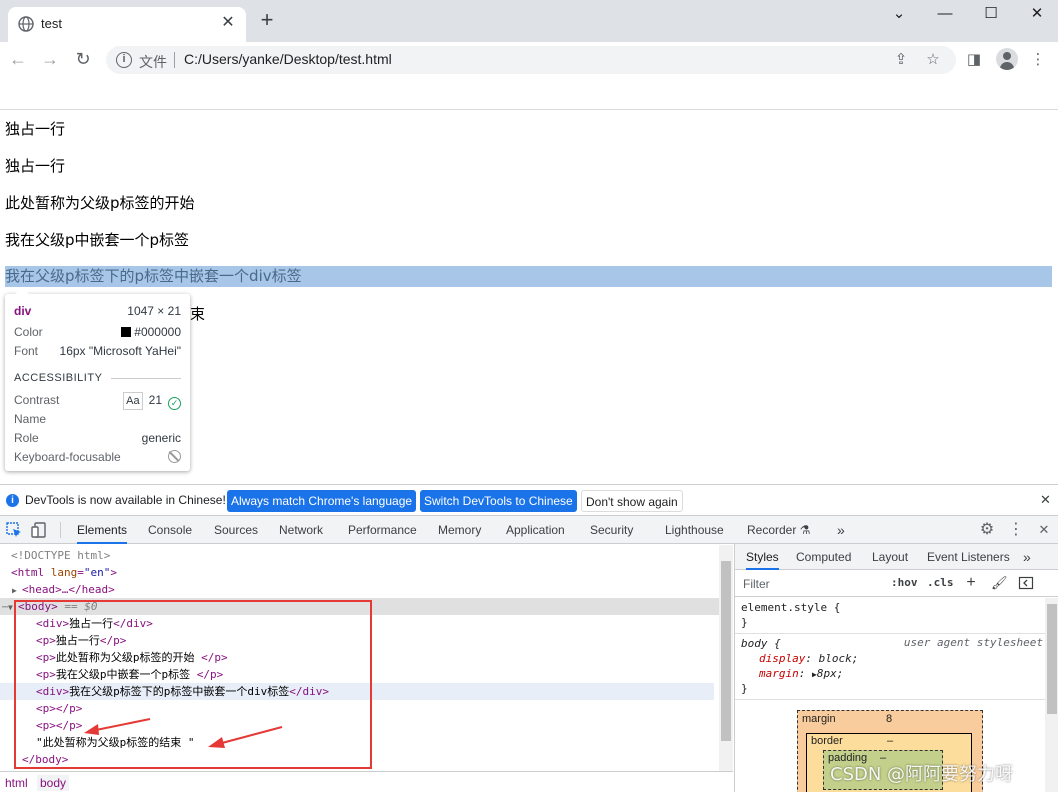 The width and height of the screenshot is (1058, 792). What do you see at coordinates (13, 607) in the screenshot?
I see `collapse-triangle-icon: ▼` at bounding box center [13, 607].